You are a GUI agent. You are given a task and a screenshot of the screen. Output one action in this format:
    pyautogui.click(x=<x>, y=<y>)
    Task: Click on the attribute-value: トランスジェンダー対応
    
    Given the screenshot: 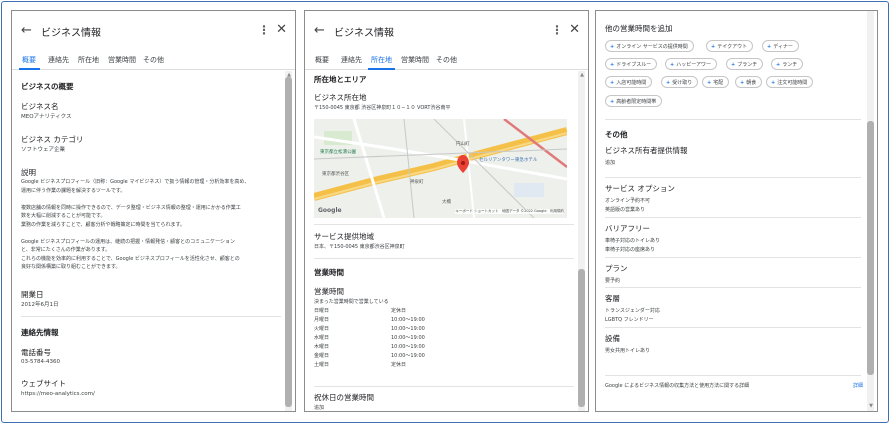 What is the action you would take?
    pyautogui.click(x=632, y=311)
    